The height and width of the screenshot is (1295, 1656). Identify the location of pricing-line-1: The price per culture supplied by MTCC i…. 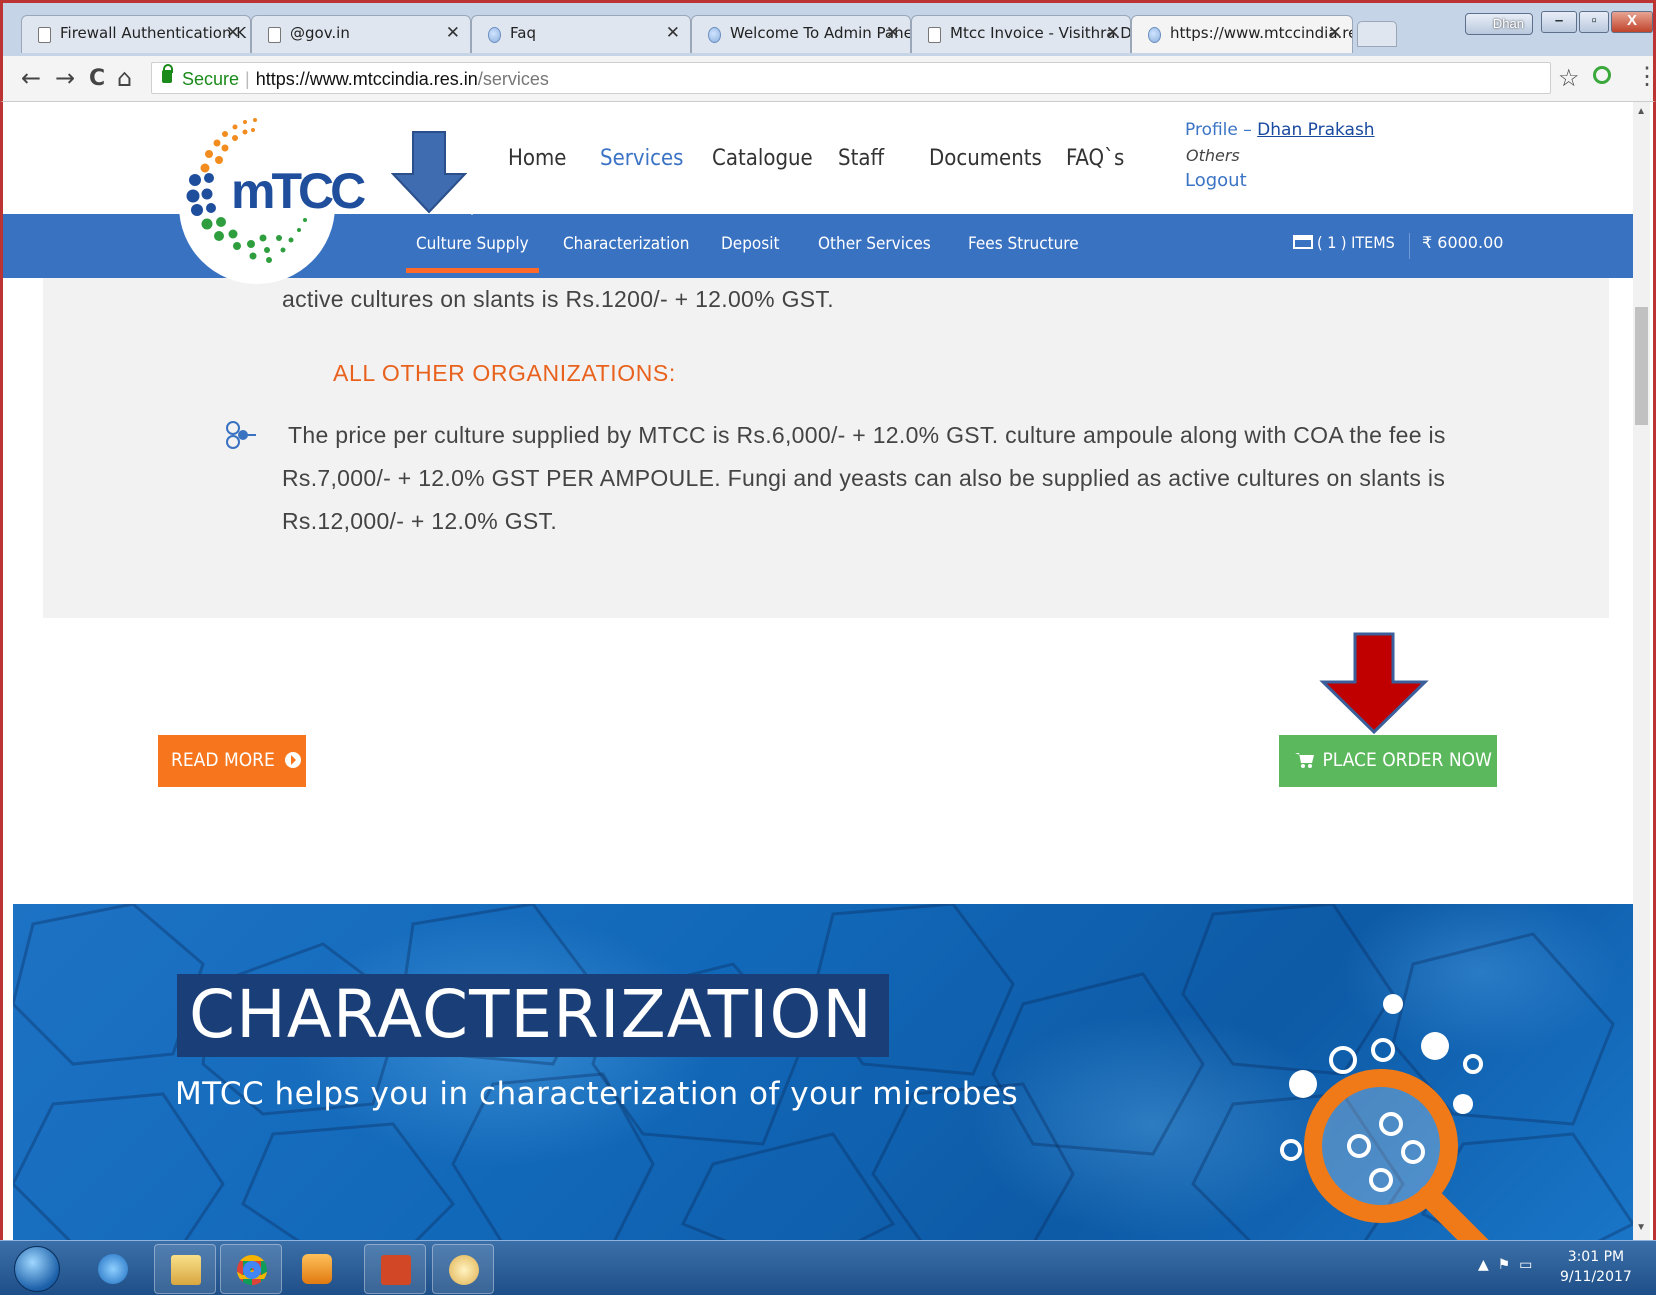
(867, 435).